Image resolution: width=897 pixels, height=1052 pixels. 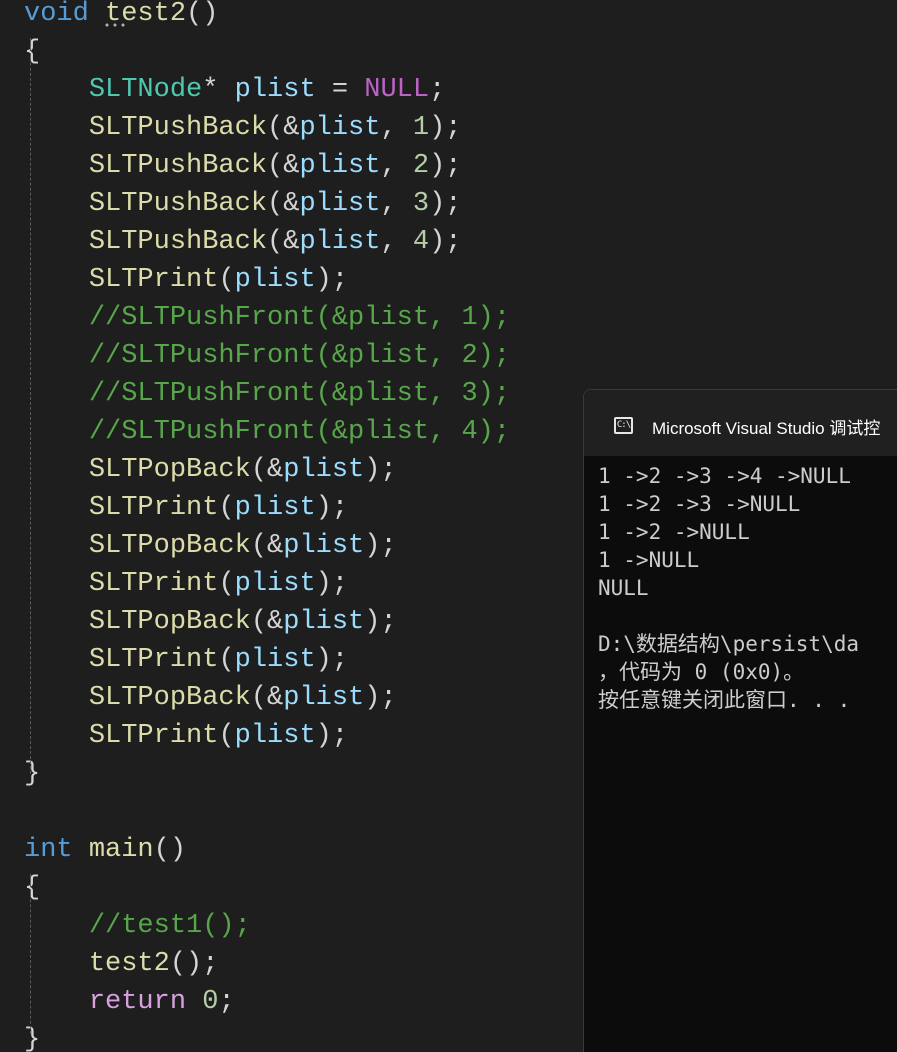 I want to click on code-token: {, so click(x=32, y=52).